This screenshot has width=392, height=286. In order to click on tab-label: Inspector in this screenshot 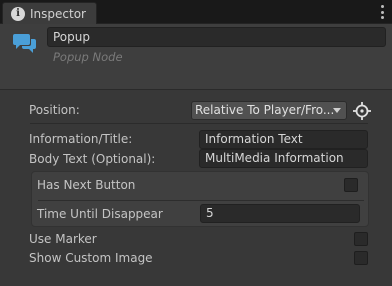, I will do `click(58, 13)`.